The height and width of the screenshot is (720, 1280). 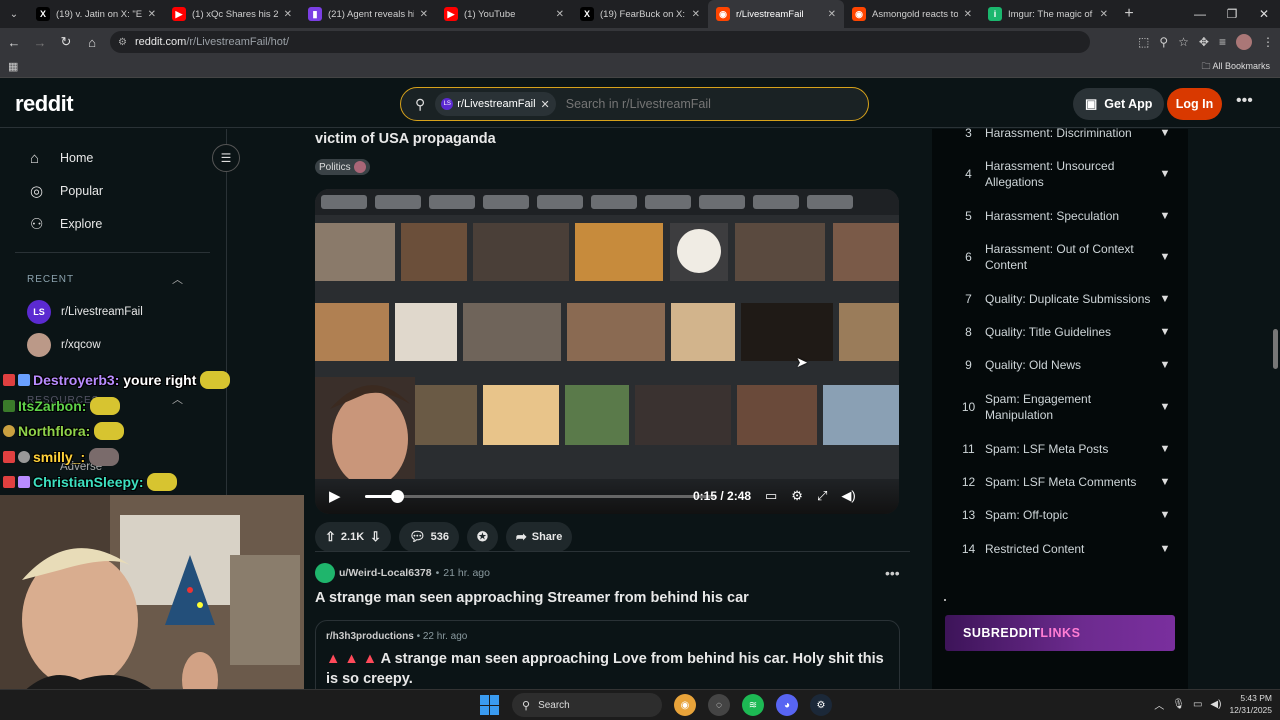 I want to click on search-input, so click(x=705, y=104).